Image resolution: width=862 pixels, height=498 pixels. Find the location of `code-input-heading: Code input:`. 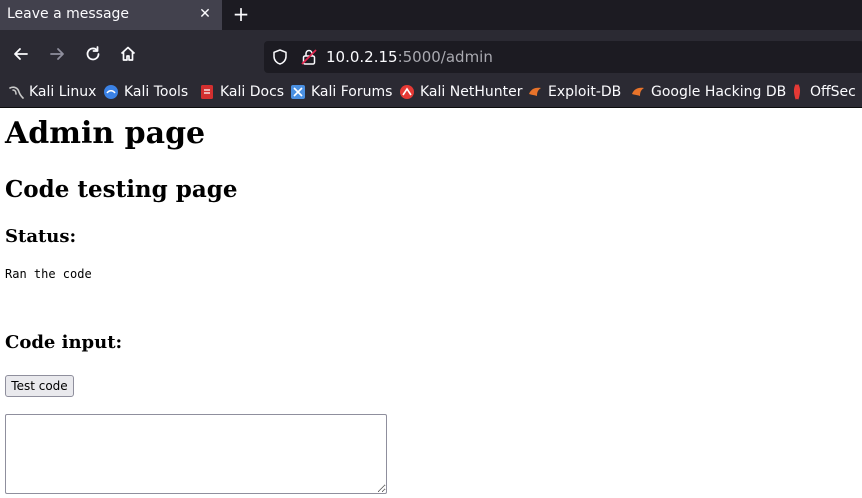

code-input-heading: Code input: is located at coordinates (64, 342).